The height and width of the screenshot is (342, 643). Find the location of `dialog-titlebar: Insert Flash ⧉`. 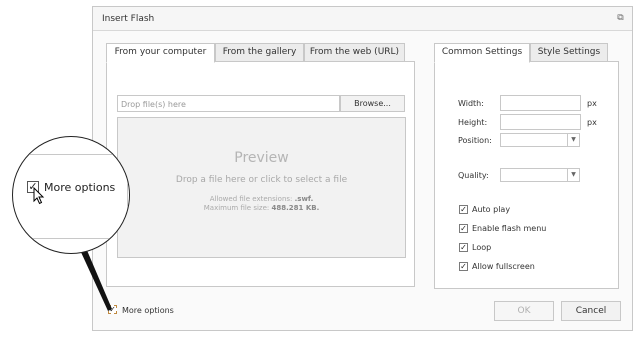

dialog-titlebar: Insert Flash ⧉ is located at coordinates (362, 19).